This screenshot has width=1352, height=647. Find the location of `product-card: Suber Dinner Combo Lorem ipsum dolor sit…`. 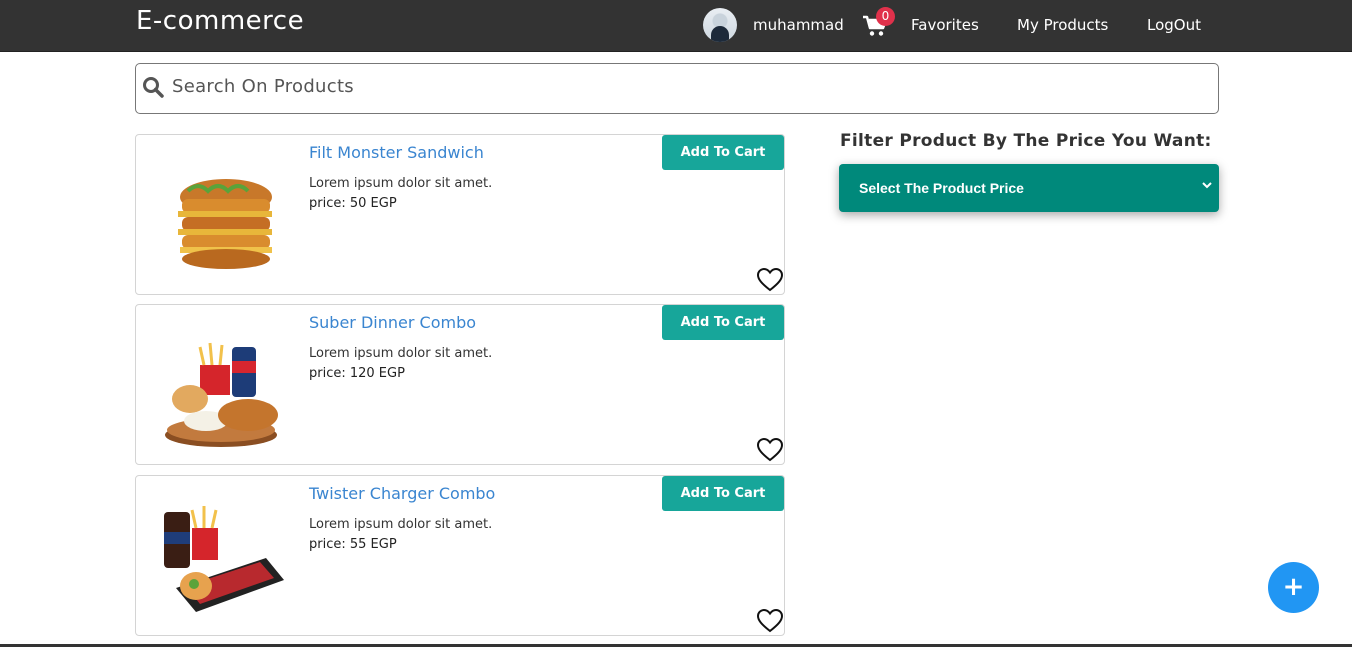

product-card: Suber Dinner Combo Lorem ipsum dolor sit… is located at coordinates (460, 384).